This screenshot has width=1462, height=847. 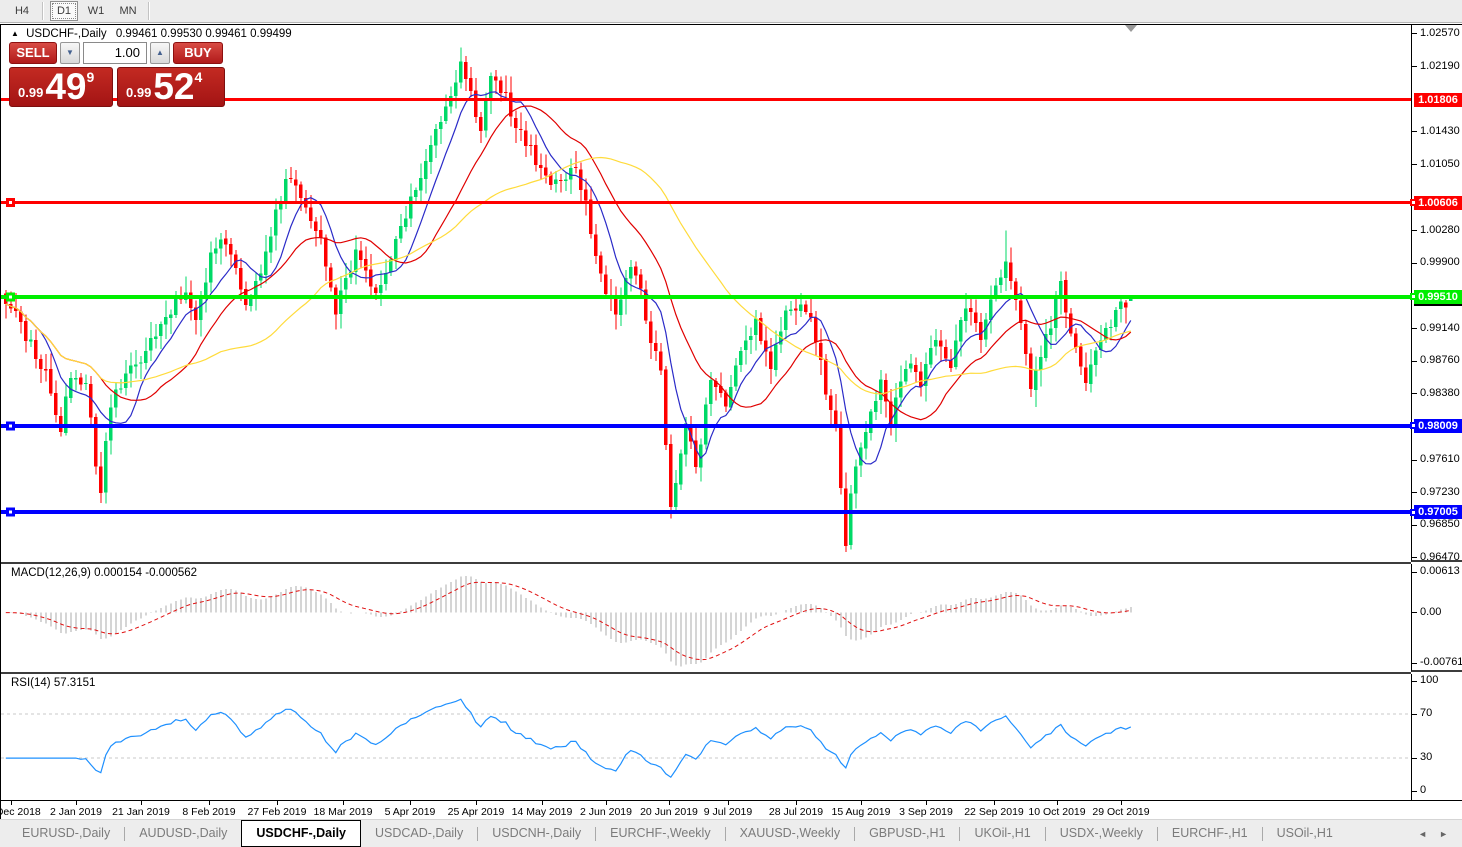 I want to click on price-level-badge: 1.00606, so click(x=1438, y=202).